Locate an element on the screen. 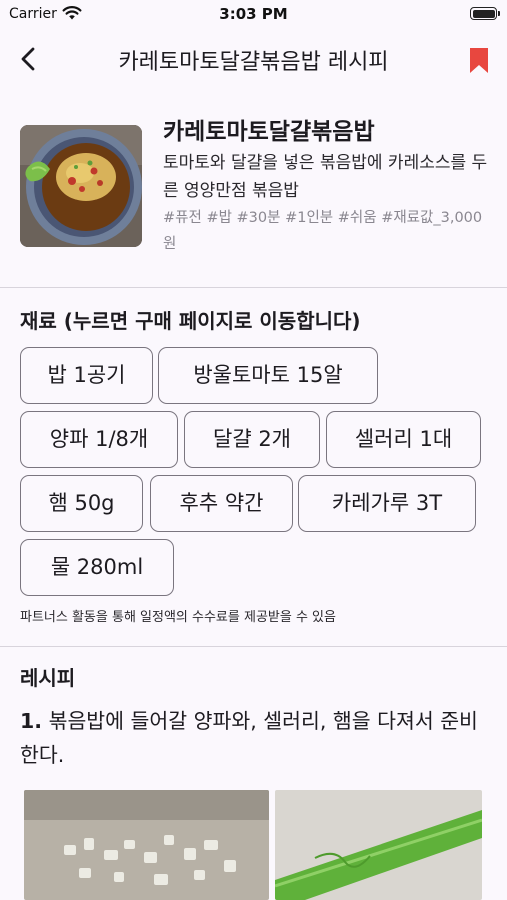  ingredients-title: 재료 (누르면 구매 페이지로 이동합니다) is located at coordinates (190, 321).